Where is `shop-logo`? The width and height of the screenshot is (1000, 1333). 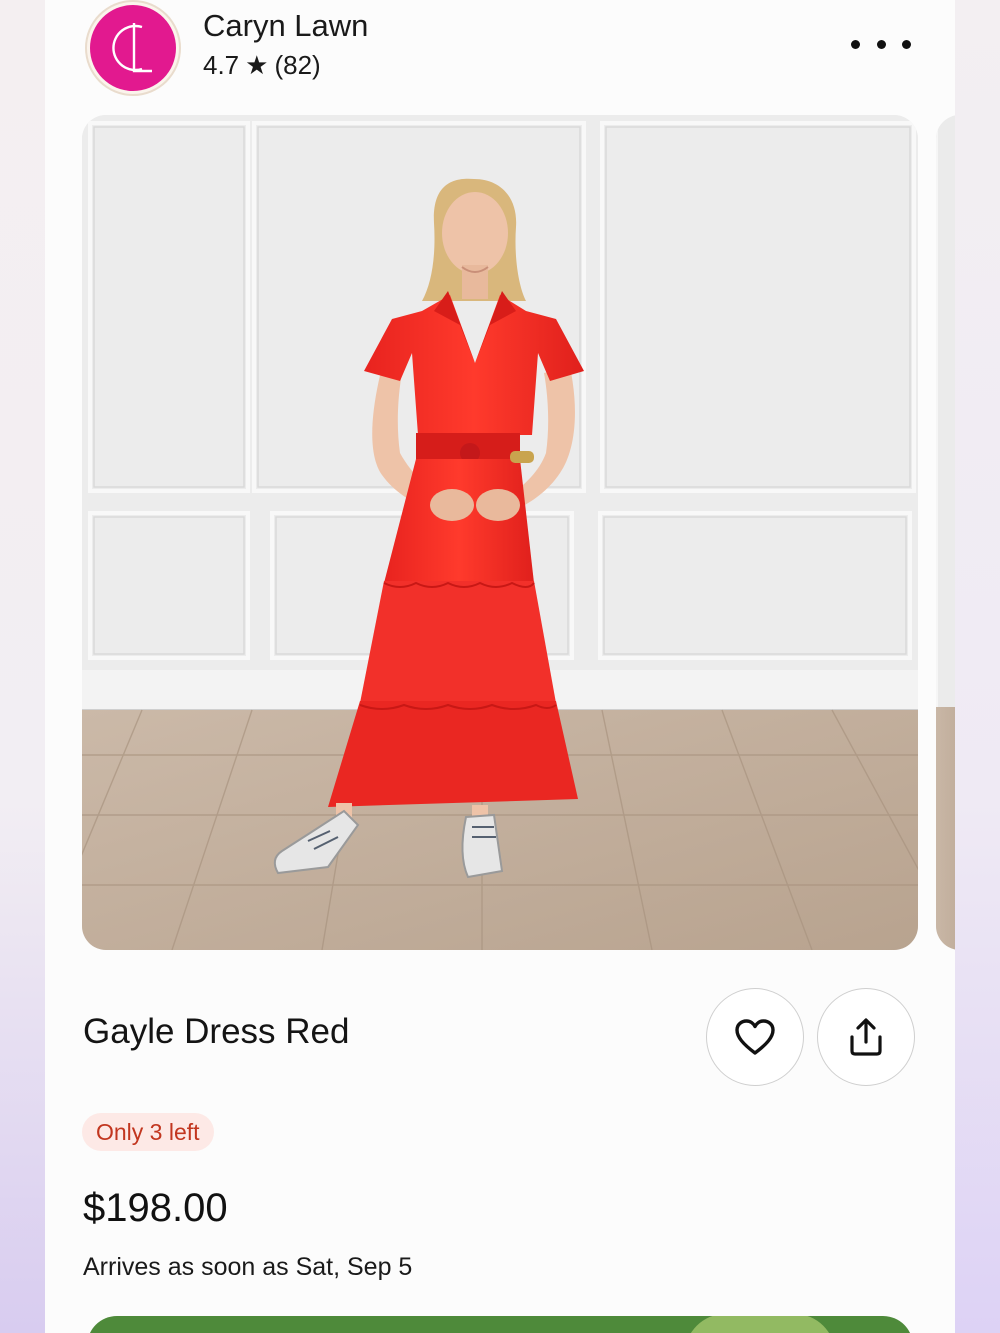
shop-logo is located at coordinates (132, 48).